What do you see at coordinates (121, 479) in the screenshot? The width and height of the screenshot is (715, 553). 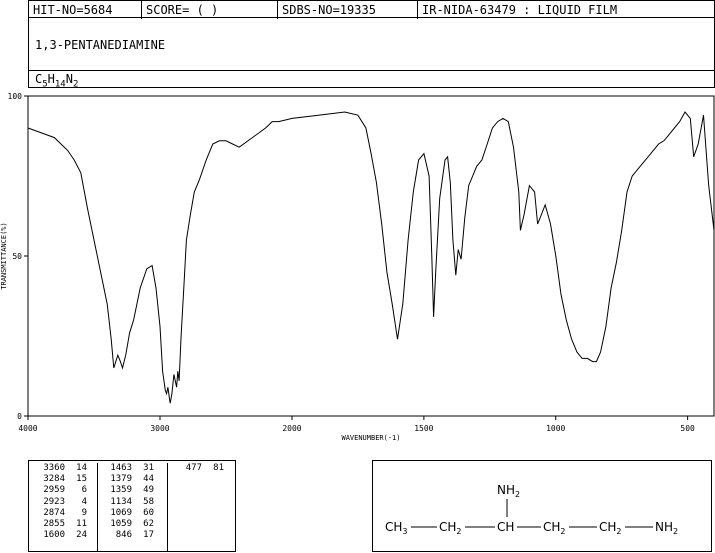 I see `peak-wavenumber: 1379` at bounding box center [121, 479].